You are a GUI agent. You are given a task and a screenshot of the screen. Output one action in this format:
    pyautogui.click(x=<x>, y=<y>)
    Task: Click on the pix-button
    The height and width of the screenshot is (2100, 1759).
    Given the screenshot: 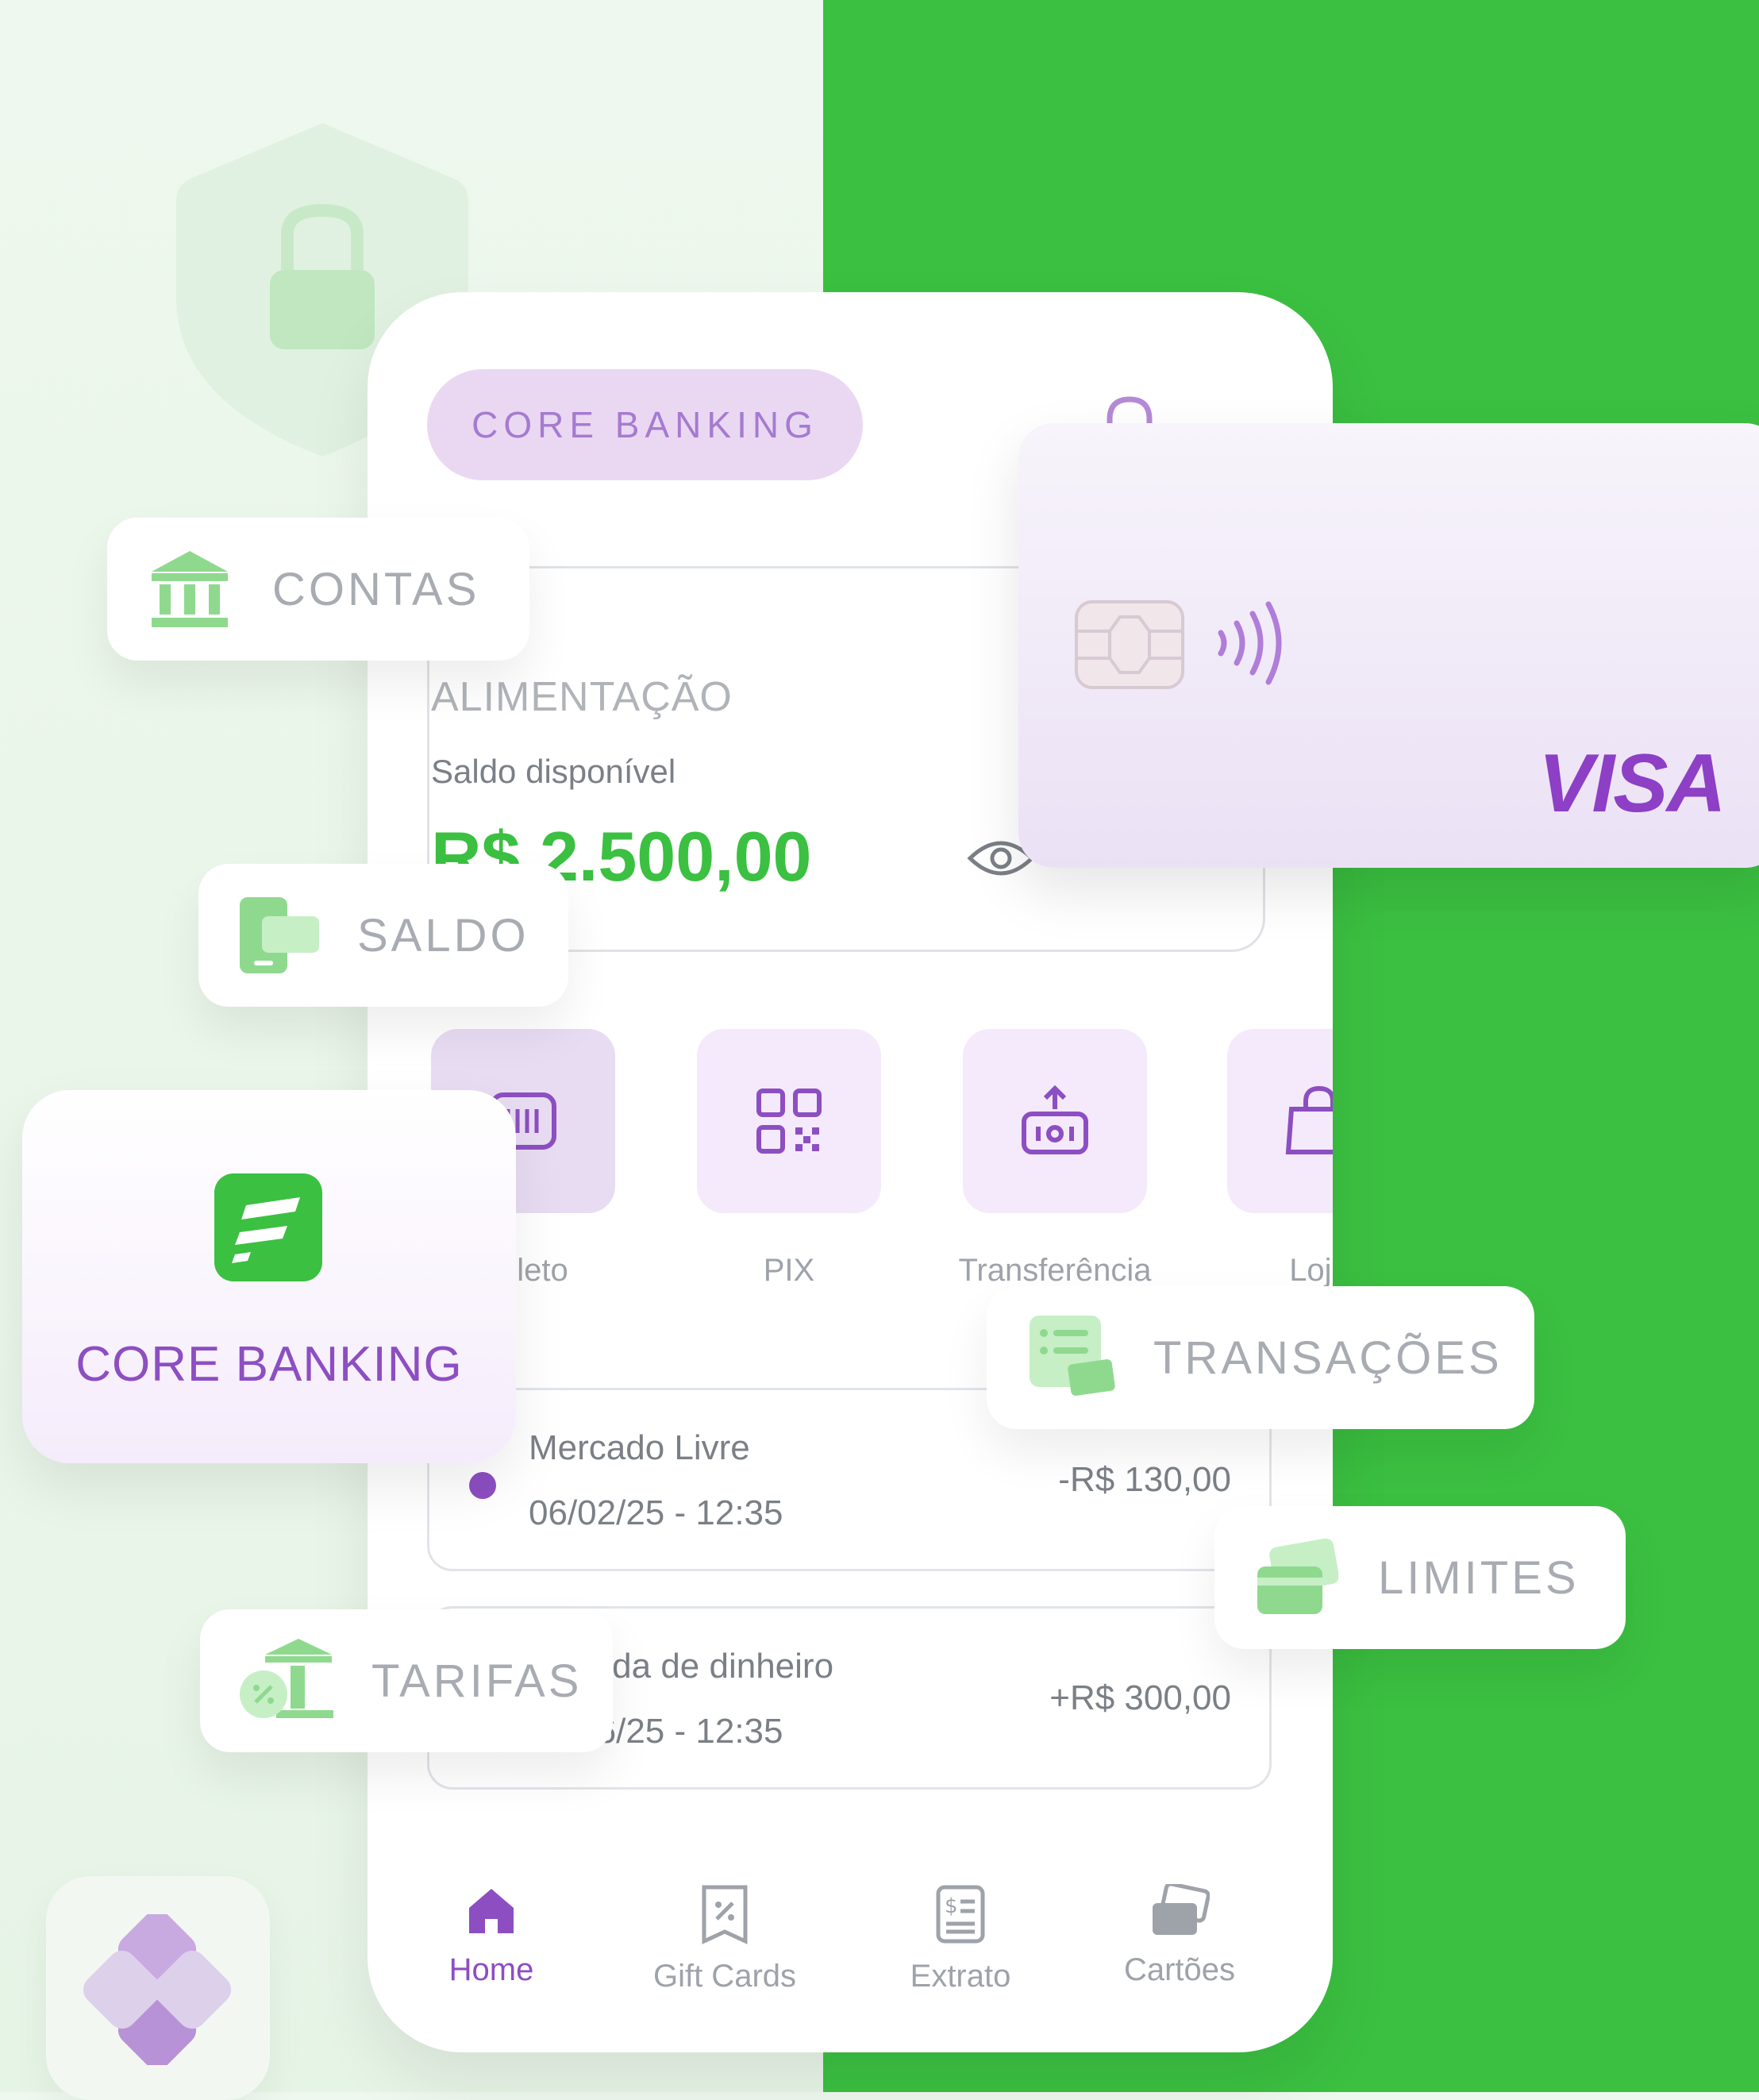 What is the action you would take?
    pyautogui.click(x=789, y=1121)
    